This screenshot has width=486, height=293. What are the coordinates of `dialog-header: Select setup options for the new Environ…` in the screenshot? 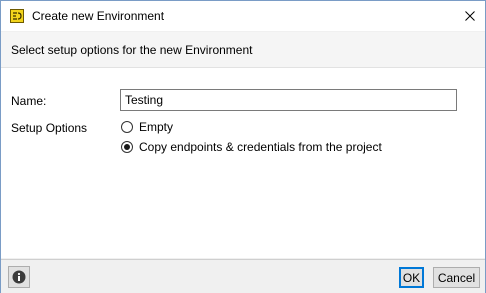 It's located at (243, 50).